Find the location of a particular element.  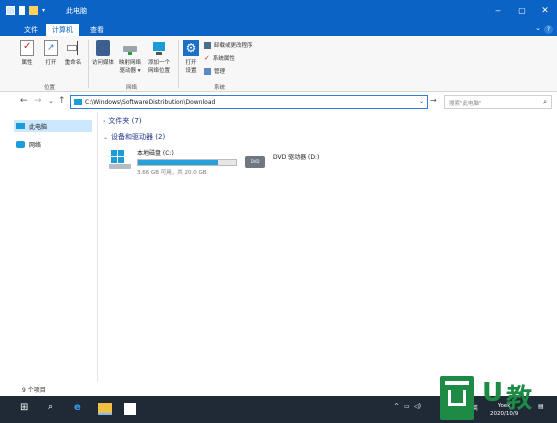

access-media-button: 访问媒体 is located at coordinates (103, 53).